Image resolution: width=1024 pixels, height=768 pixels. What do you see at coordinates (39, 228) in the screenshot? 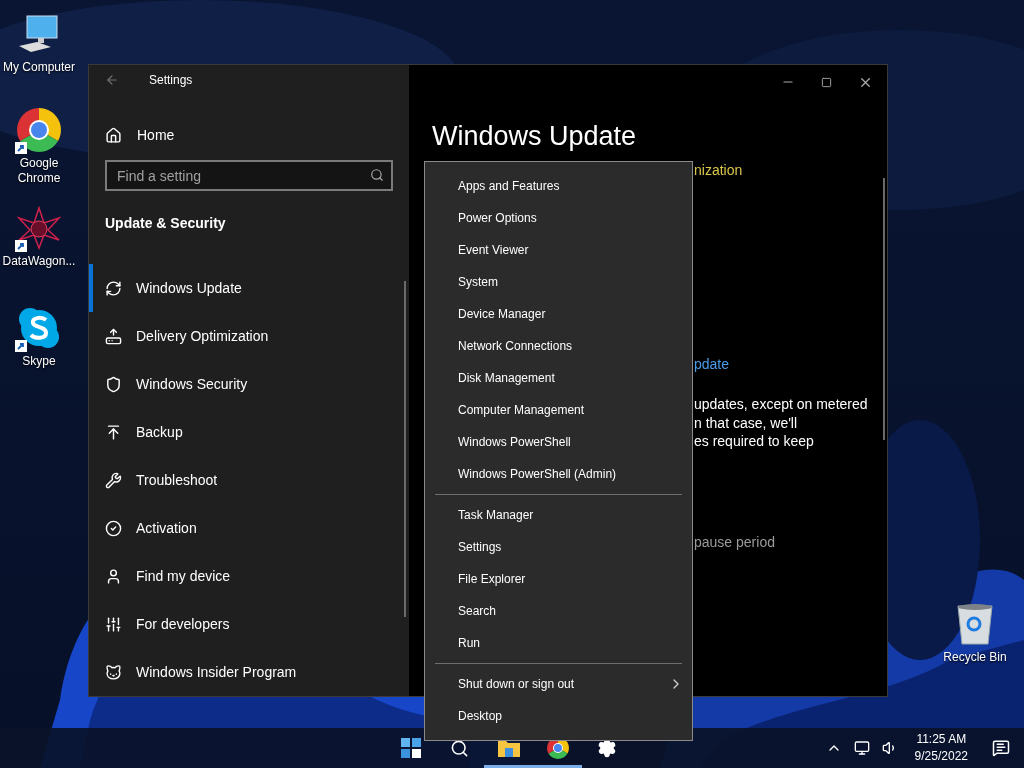
I see `star-burst-icon` at bounding box center [39, 228].